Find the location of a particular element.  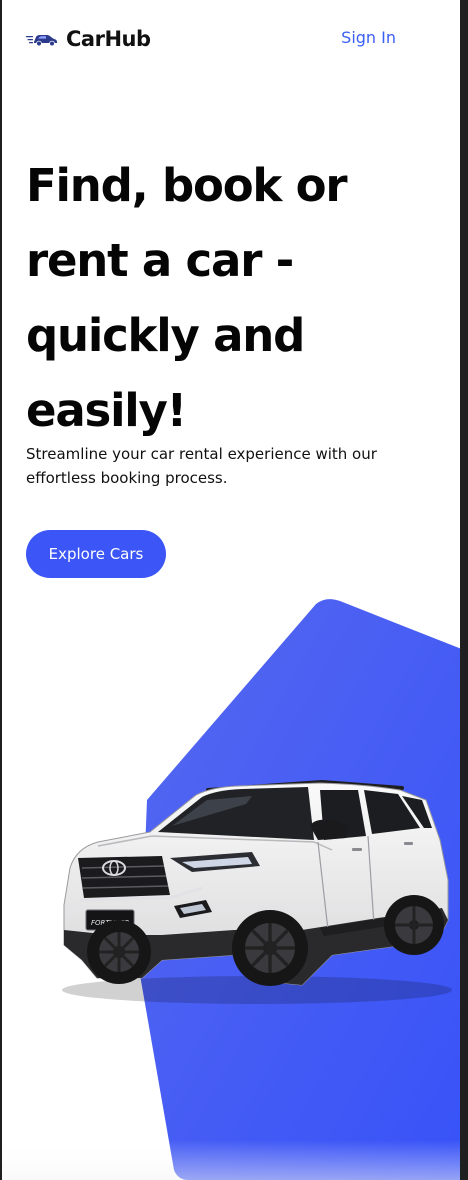

sign-in-link: Sign In is located at coordinates (368, 37).